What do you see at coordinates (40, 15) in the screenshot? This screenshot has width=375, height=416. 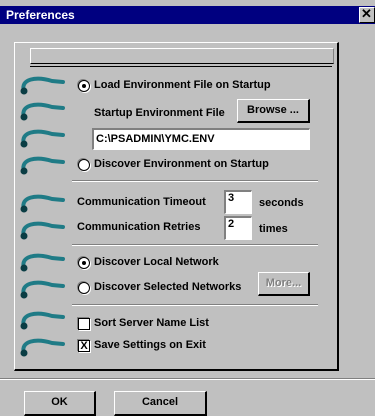 I see `window-title: Preferences` at bounding box center [40, 15].